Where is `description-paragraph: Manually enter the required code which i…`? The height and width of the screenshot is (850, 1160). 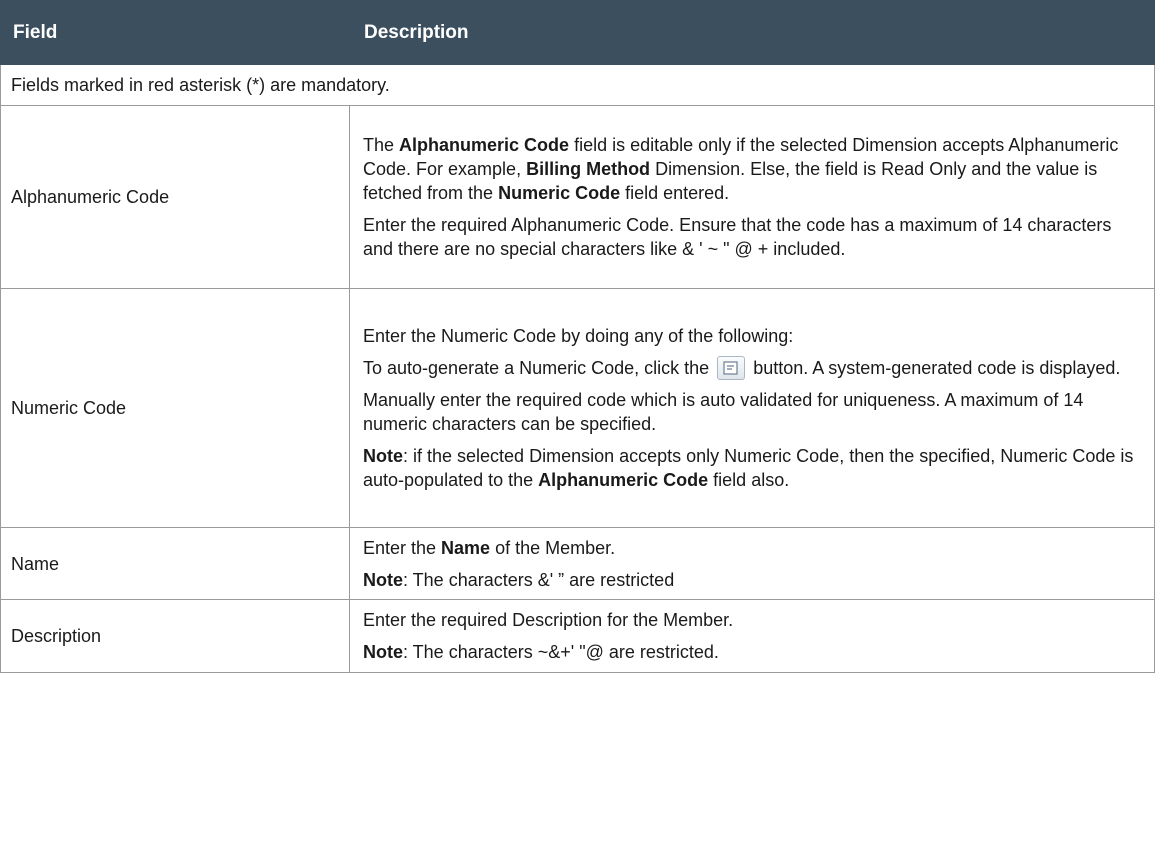 description-paragraph: Manually enter the required code which i… is located at coordinates (751, 412).